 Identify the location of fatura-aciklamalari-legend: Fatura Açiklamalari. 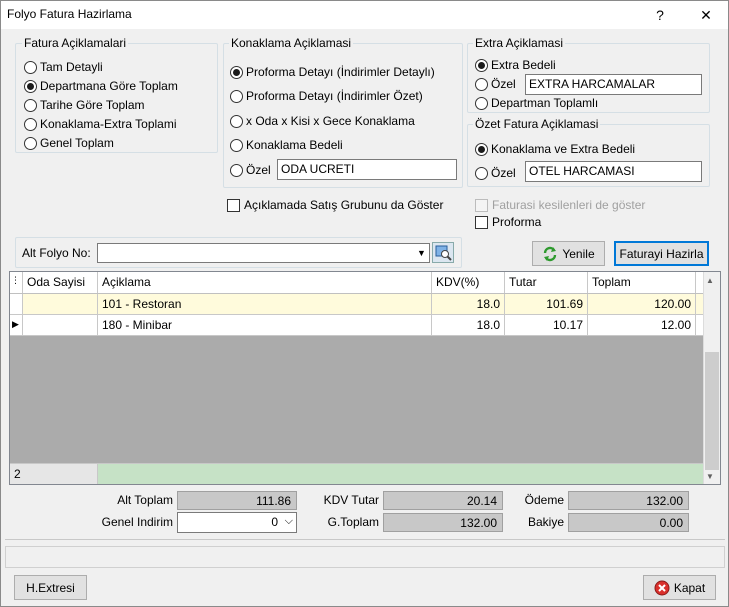
(75, 43).